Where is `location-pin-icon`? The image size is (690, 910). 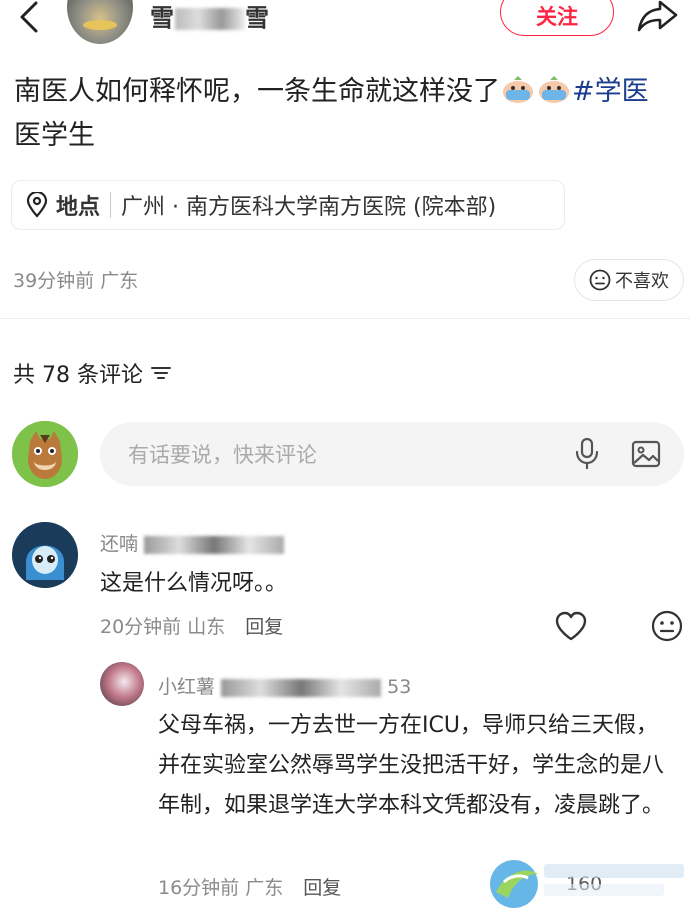 location-pin-icon is located at coordinates (37, 205).